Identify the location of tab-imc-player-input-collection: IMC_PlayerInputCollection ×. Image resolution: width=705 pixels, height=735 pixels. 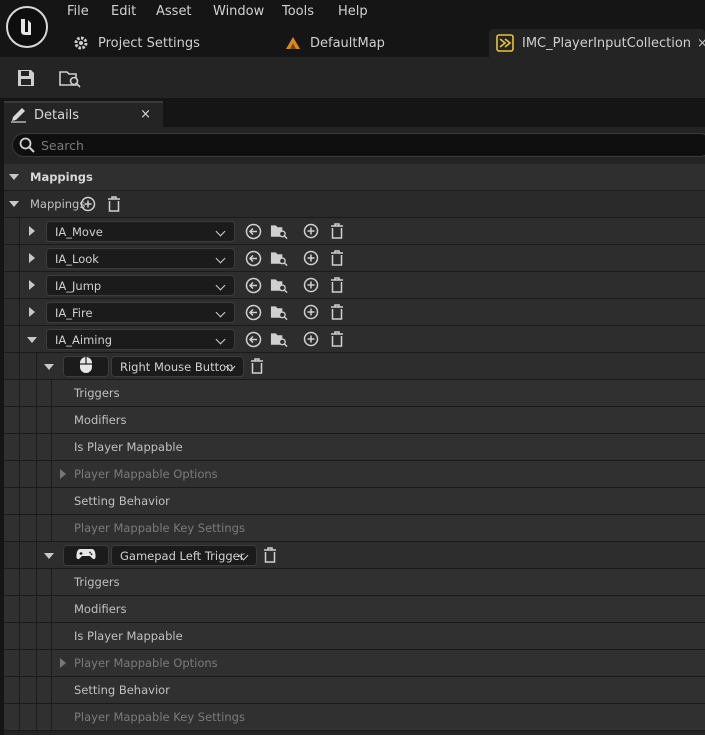
(600, 43).